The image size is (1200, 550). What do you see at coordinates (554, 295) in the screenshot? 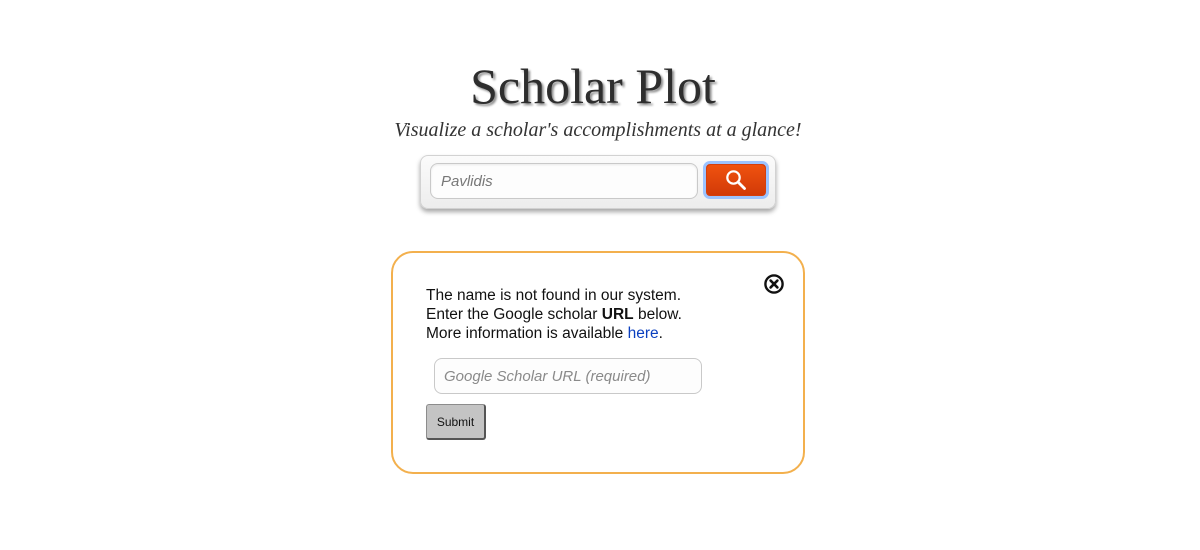
I see `message-line-1: The name is not found in our system.` at bounding box center [554, 295].